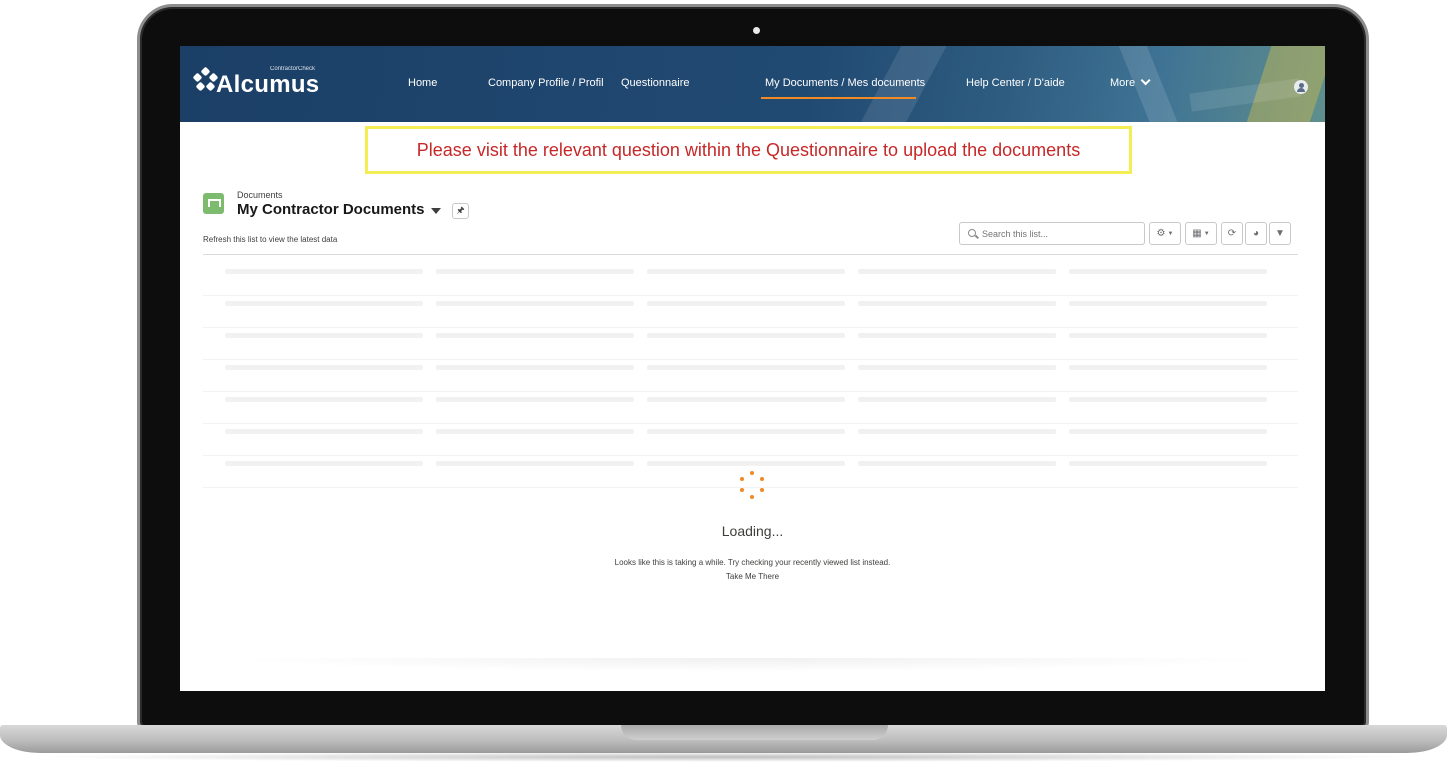  I want to click on logo-star-icon, so click(205, 79).